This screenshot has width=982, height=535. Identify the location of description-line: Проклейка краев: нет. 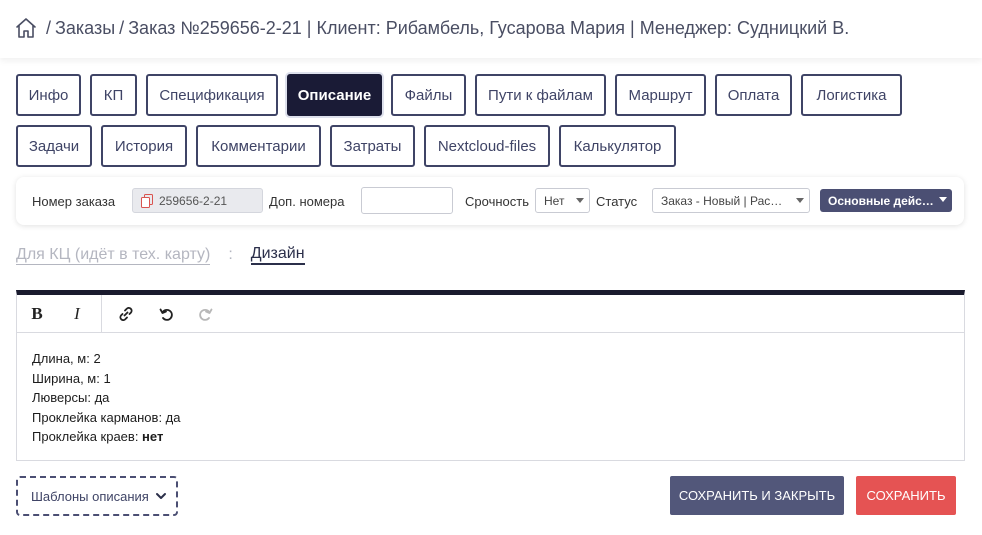
(98, 436).